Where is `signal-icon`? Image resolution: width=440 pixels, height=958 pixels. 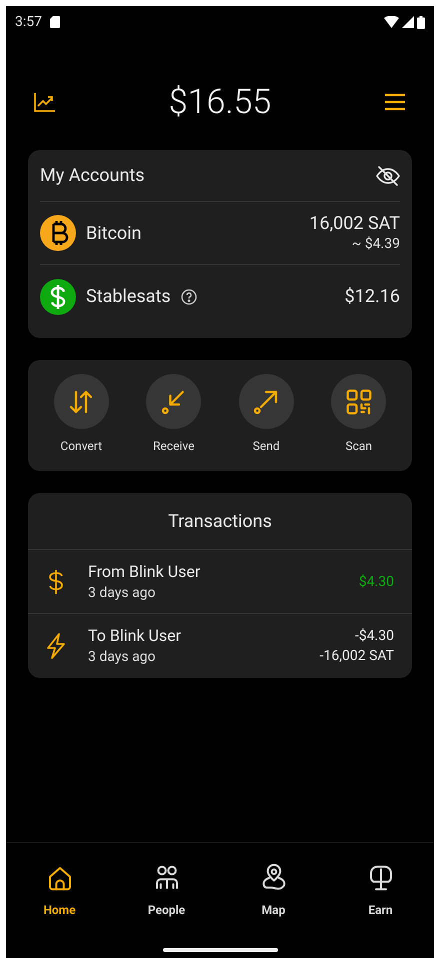
signal-icon is located at coordinates (408, 22).